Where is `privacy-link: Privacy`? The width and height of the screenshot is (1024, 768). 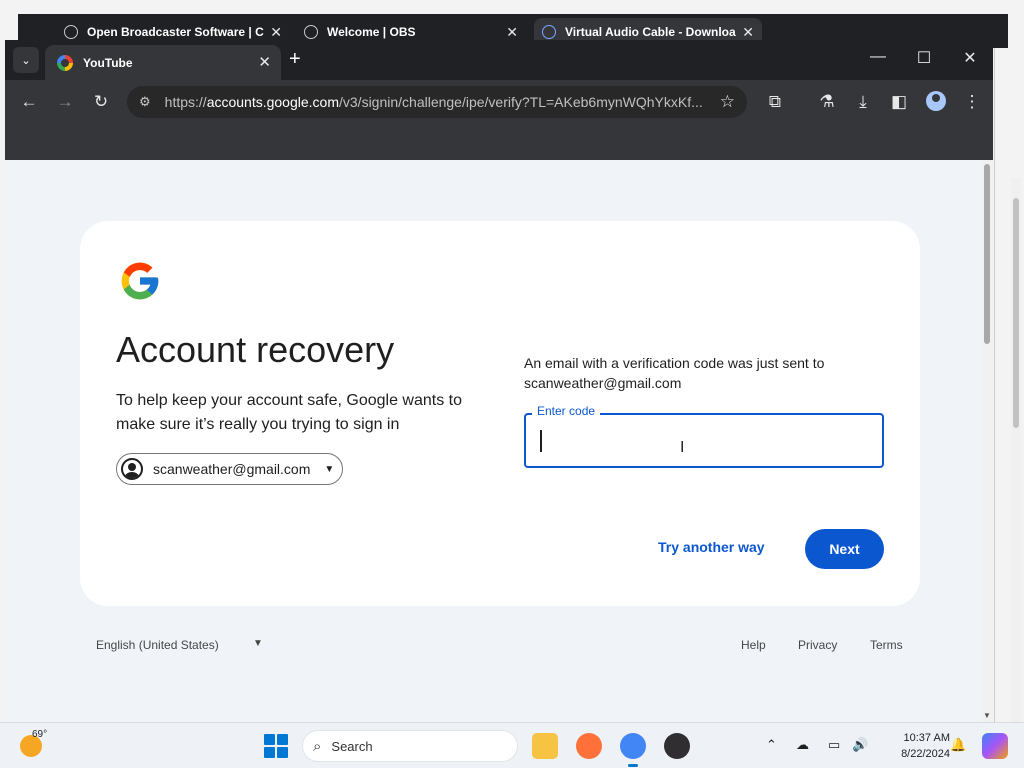
privacy-link: Privacy is located at coordinates (817, 645).